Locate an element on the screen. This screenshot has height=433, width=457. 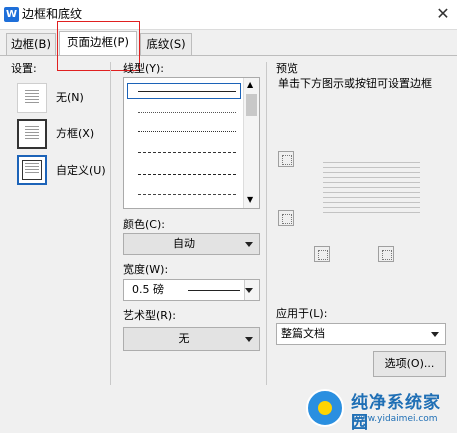
color-dropdown: 自动 is located at coordinates (191, 244).